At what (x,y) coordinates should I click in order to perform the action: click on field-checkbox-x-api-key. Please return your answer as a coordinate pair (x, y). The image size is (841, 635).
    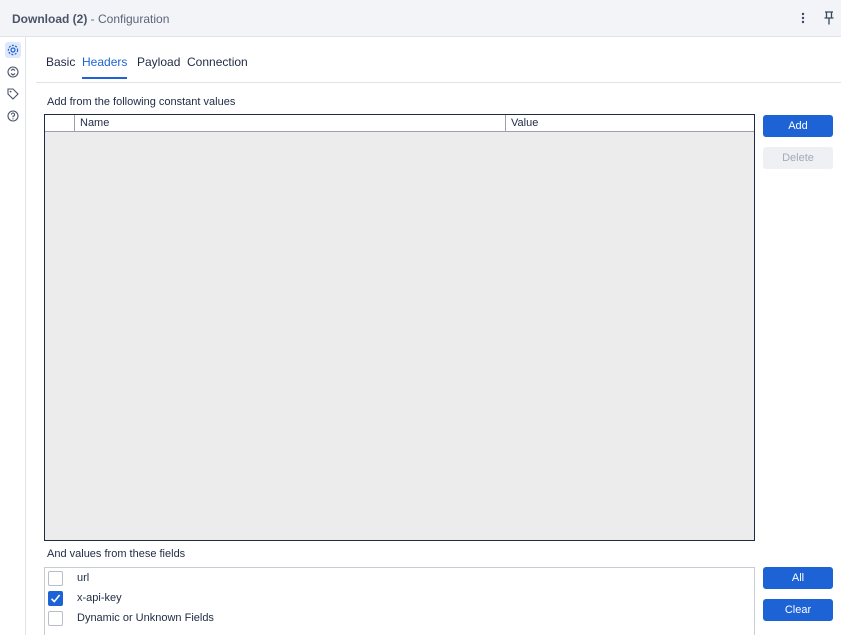
    Looking at the image, I should click on (55, 598).